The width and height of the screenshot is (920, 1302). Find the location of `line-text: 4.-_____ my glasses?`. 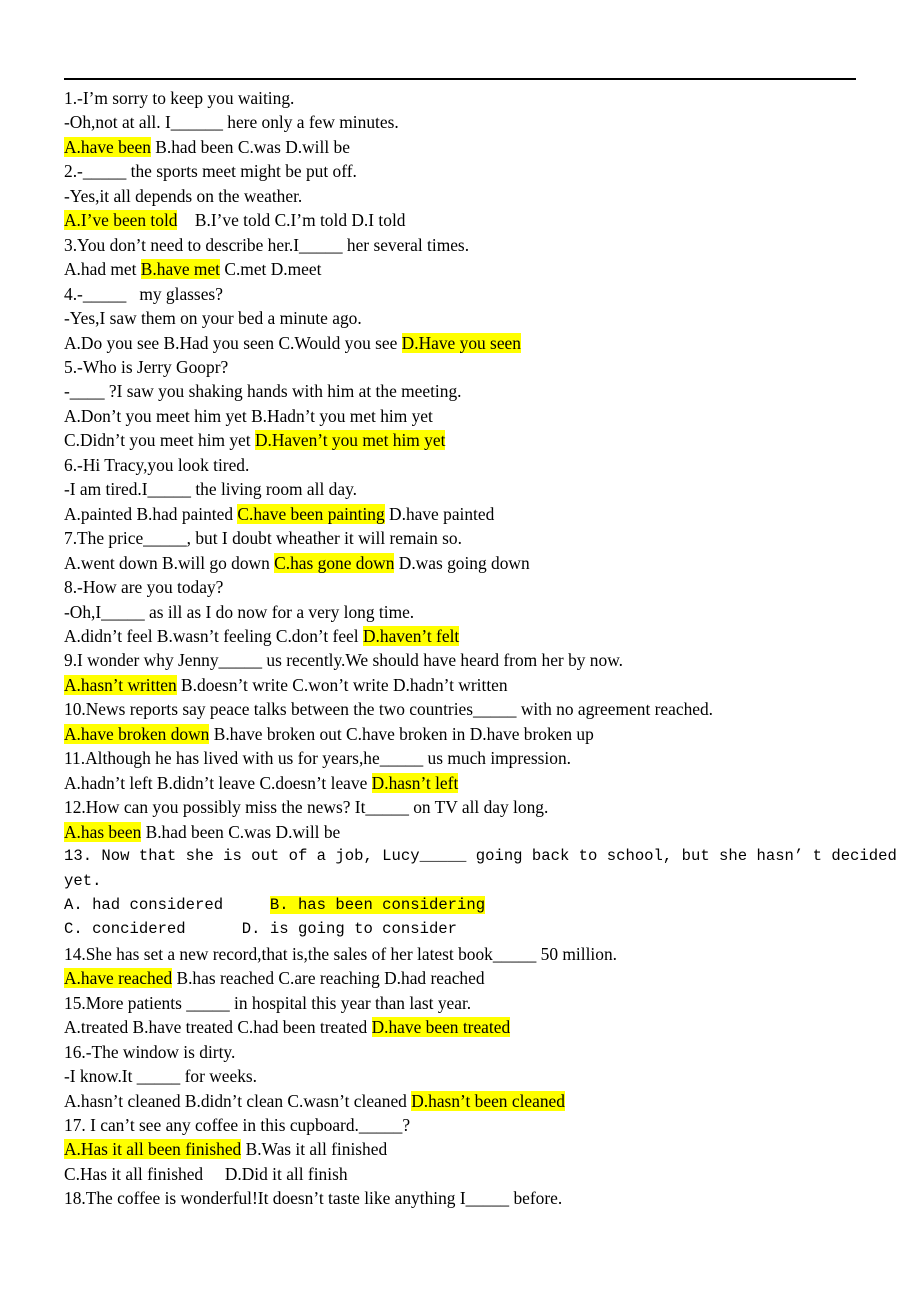

line-text: 4.-_____ my glasses? is located at coordinates (143, 293).